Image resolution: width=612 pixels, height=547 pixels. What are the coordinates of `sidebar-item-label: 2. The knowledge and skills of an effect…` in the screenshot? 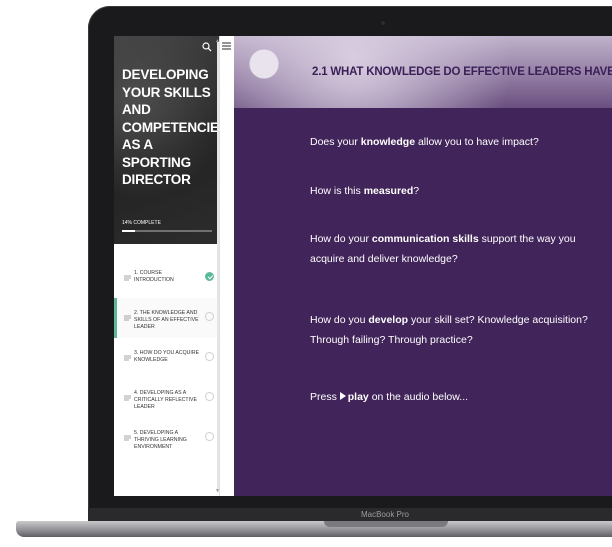 It's located at (166, 320).